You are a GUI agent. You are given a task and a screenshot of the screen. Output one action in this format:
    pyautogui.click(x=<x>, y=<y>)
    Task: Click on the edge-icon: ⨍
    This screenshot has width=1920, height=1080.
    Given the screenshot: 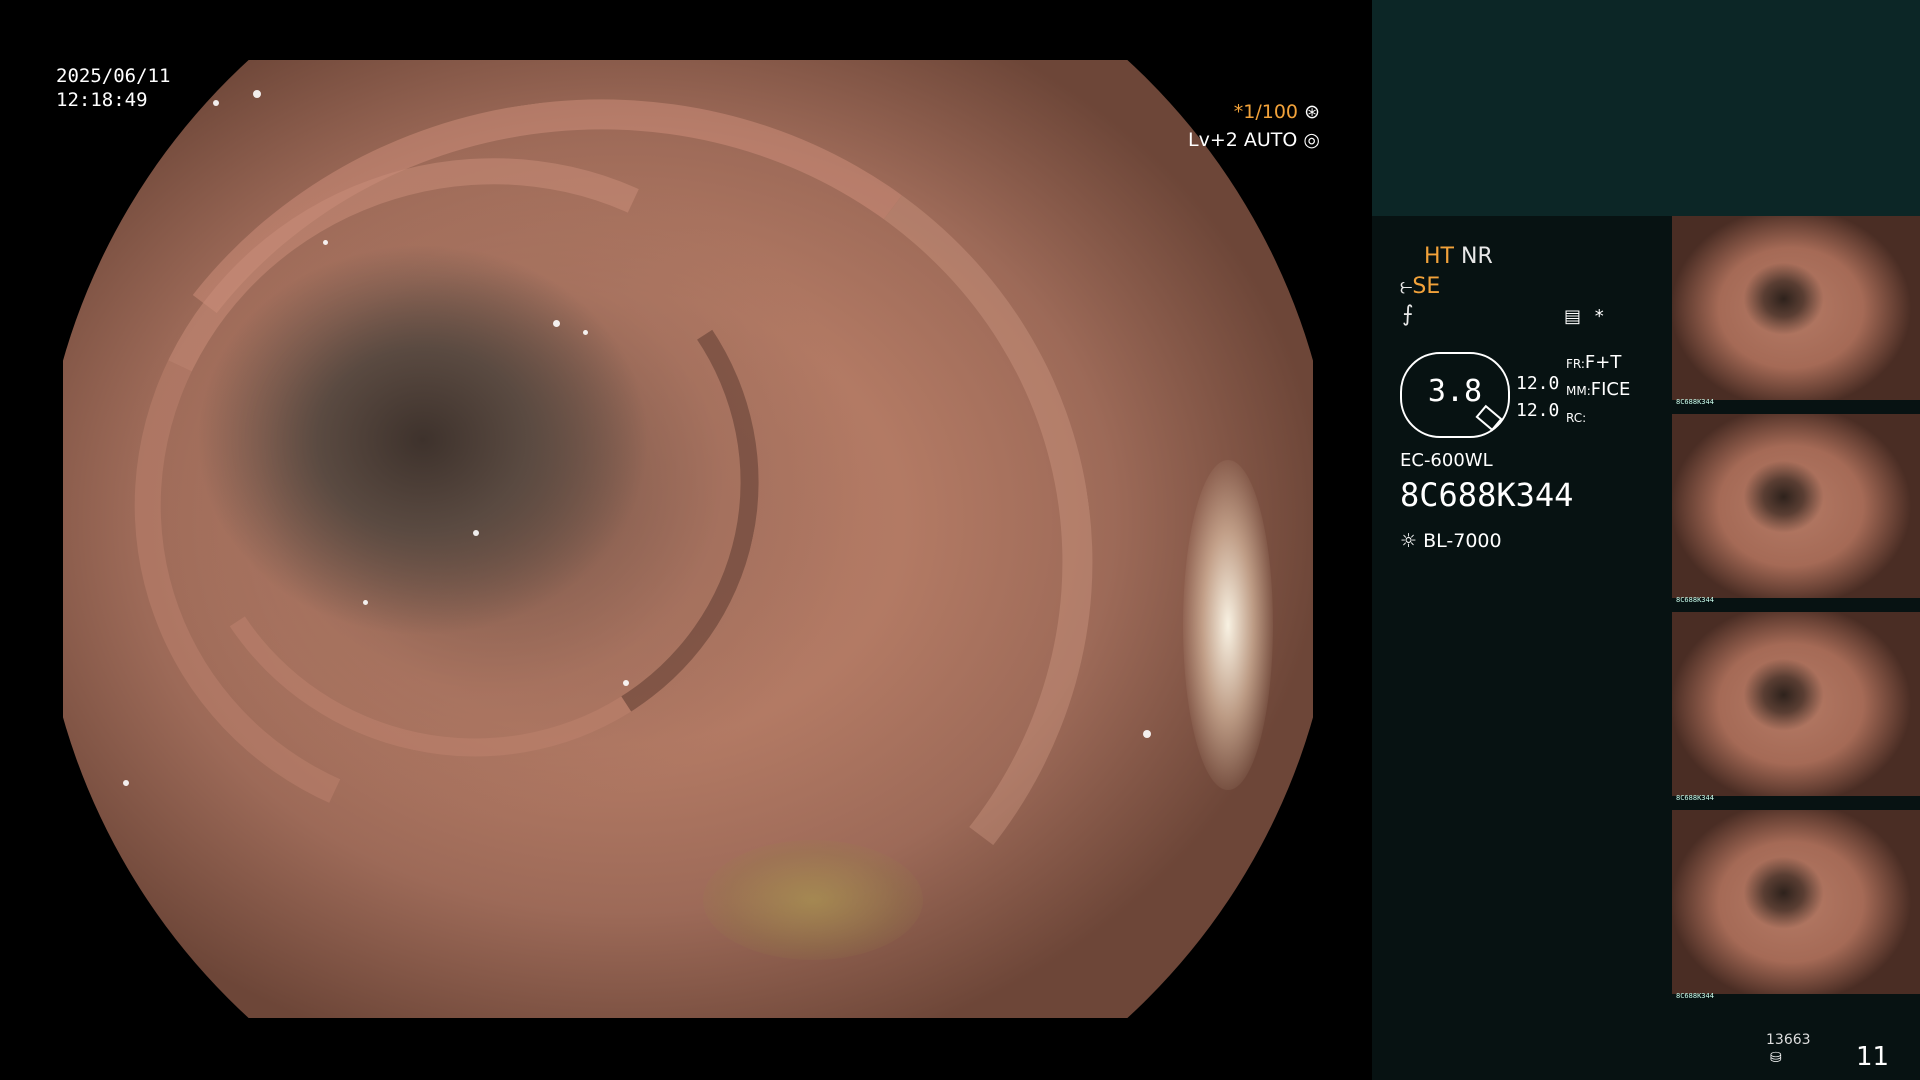 What is the action you would take?
    pyautogui.click(x=1408, y=314)
    